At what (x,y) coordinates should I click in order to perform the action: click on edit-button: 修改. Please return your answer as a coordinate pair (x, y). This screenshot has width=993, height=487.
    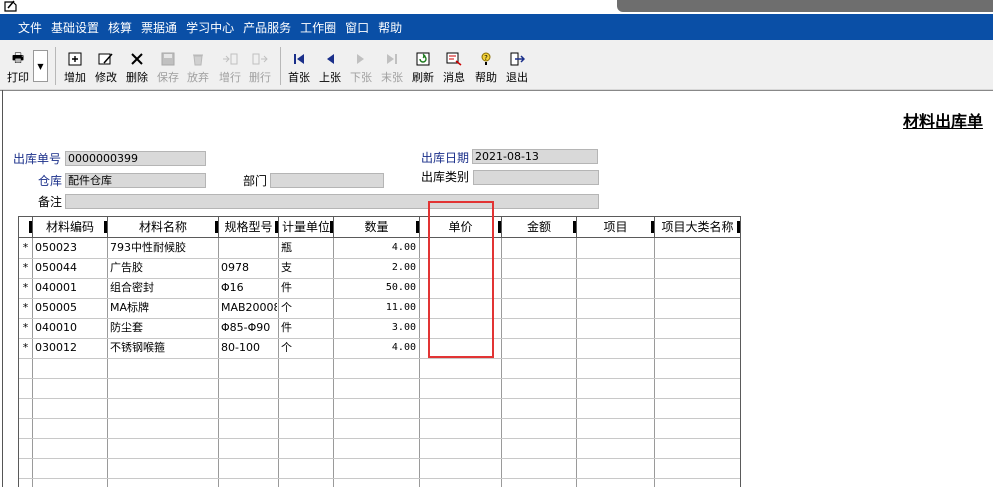
    Looking at the image, I should click on (106, 66).